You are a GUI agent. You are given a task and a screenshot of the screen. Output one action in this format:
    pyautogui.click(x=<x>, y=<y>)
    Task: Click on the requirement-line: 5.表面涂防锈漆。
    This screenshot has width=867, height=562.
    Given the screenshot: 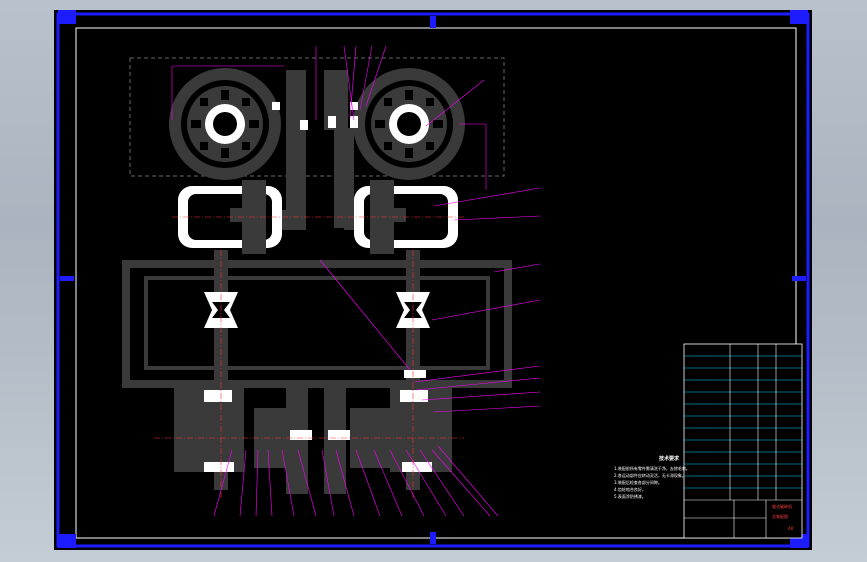 What is the action you would take?
    pyautogui.click(x=630, y=496)
    